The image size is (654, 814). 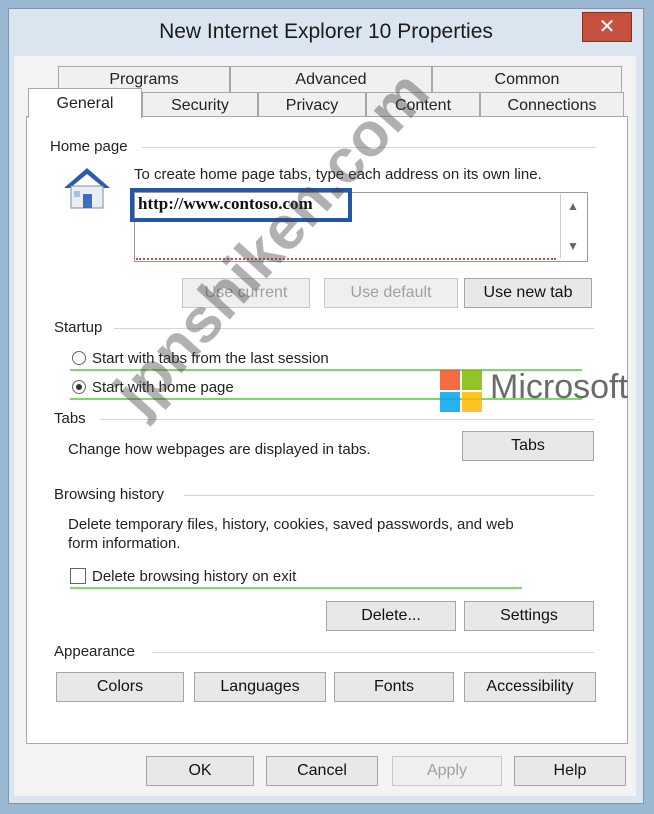 What do you see at coordinates (527, 79) in the screenshot?
I see `tab-common: Common` at bounding box center [527, 79].